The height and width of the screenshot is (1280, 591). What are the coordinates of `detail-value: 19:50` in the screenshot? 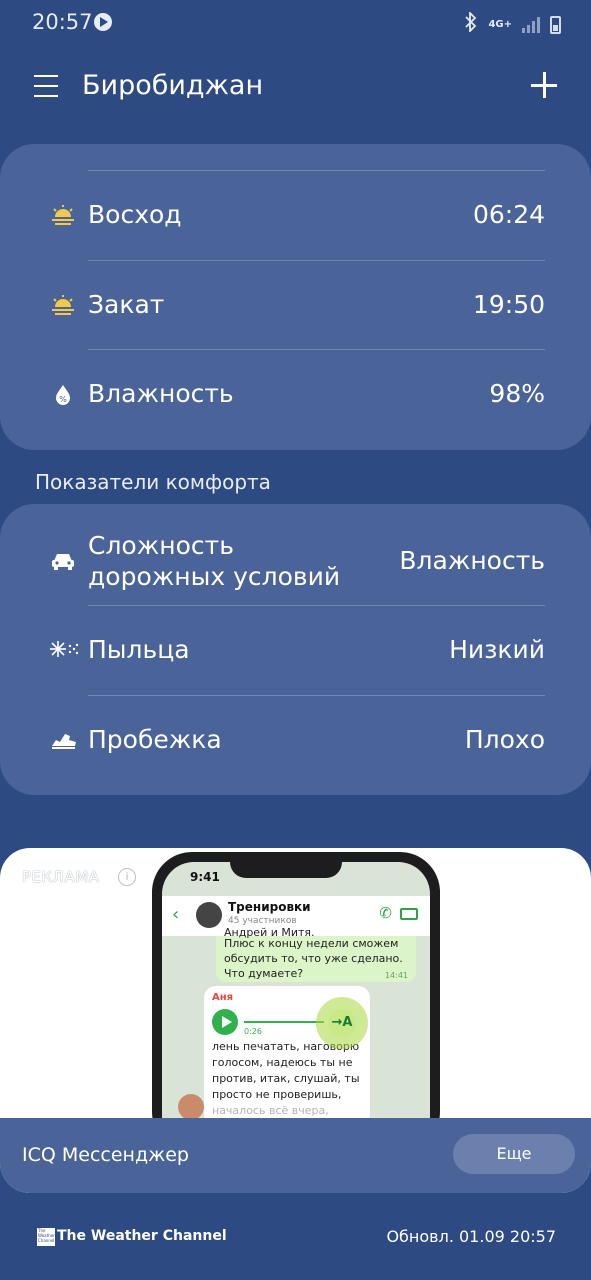 It's located at (508, 304).